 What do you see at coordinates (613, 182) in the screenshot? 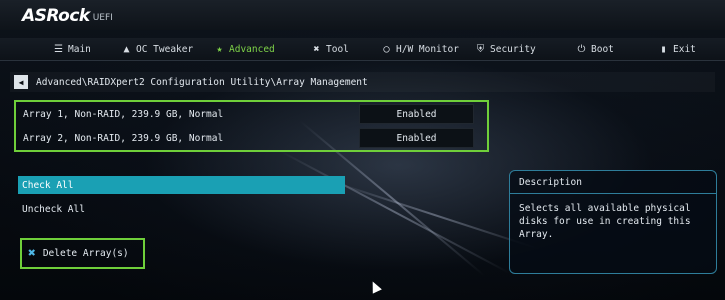
I see `description-title: Description` at bounding box center [613, 182].